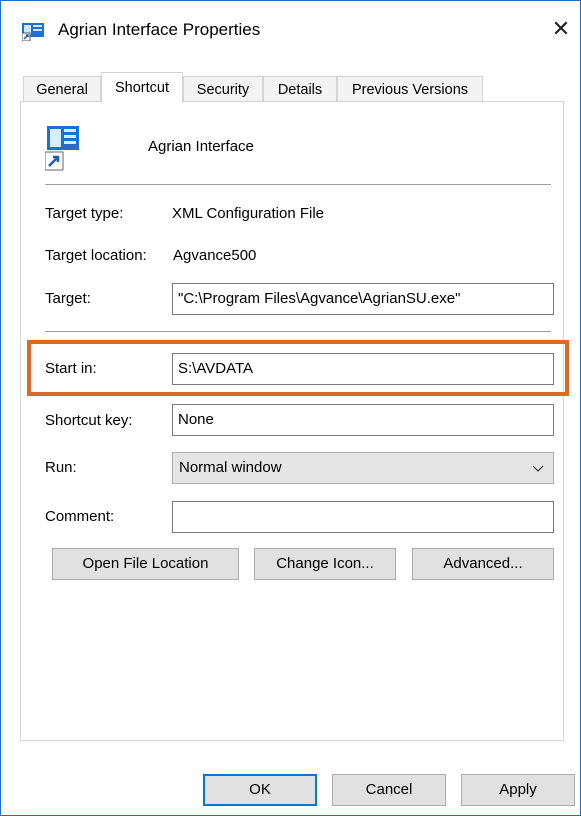  Describe the element at coordinates (89, 420) in the screenshot. I see `shortcut-key-label: Shortcut key:` at that location.